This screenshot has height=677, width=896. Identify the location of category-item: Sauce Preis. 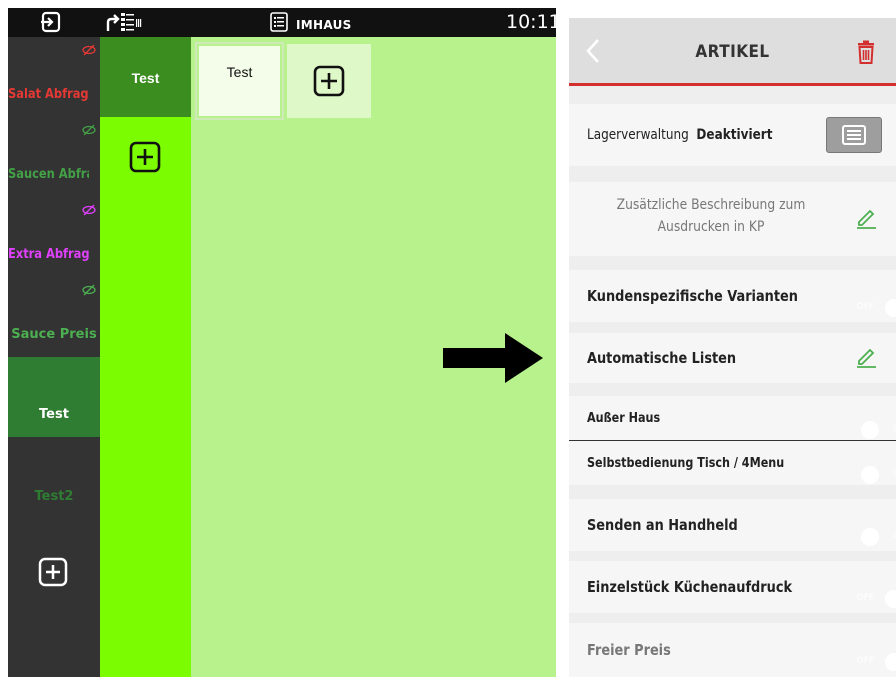
(54, 317).